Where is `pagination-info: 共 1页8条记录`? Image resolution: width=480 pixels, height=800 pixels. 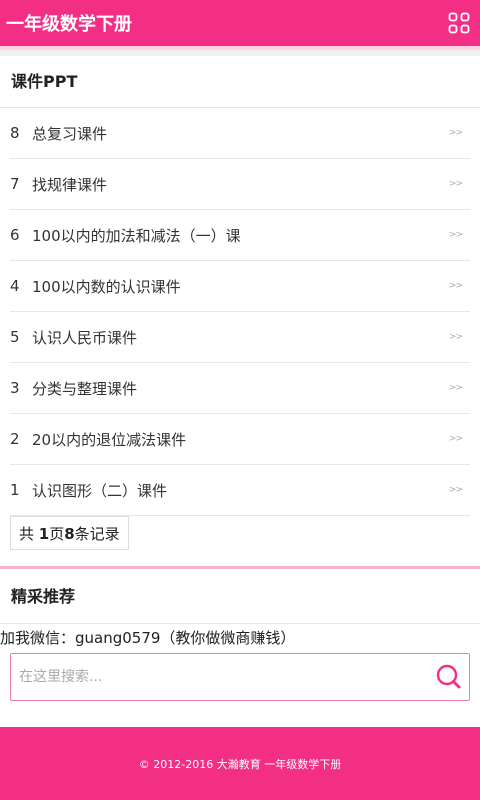 pagination-info: 共 1页8条记录 is located at coordinates (69, 533).